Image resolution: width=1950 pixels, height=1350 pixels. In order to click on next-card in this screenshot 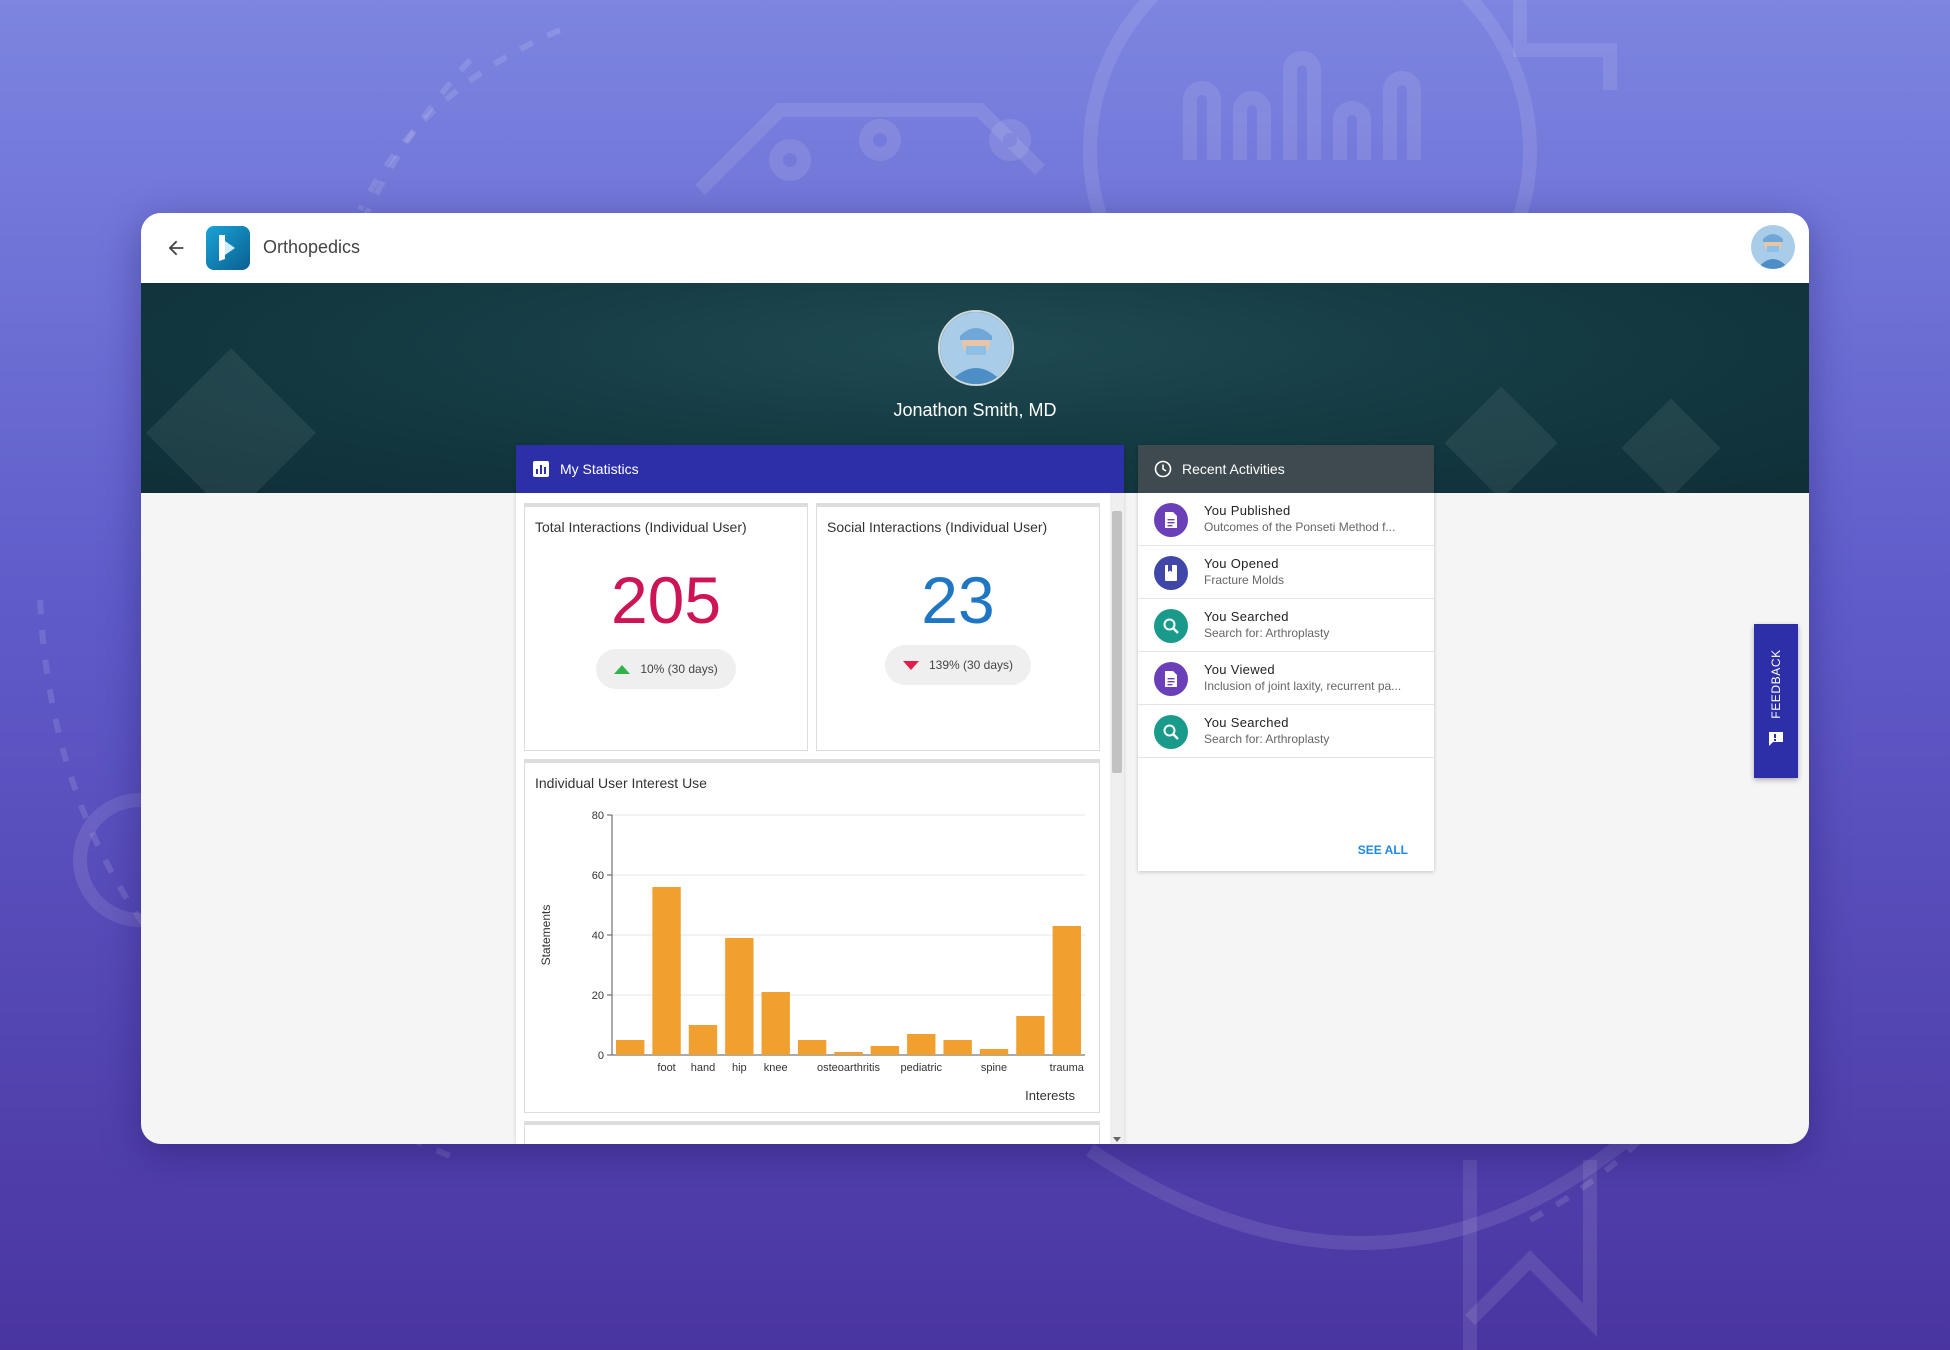, I will do `click(812, 1132)`.